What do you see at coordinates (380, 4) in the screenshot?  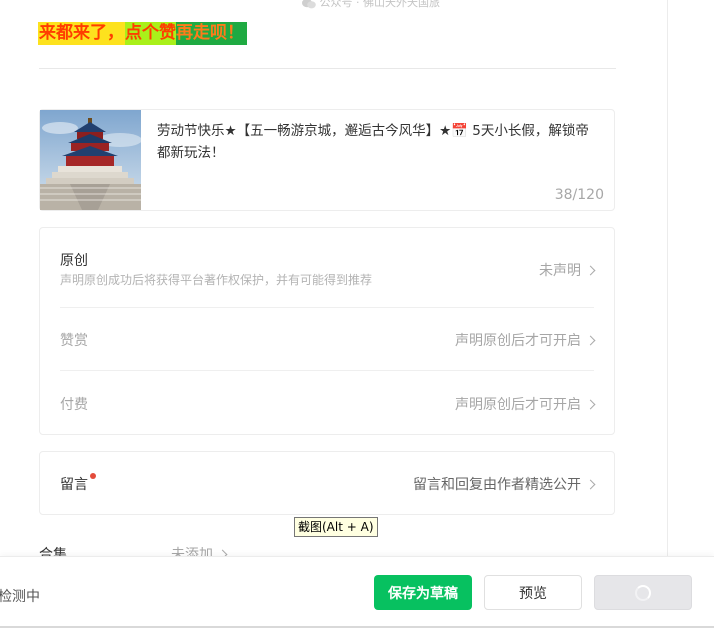 I see `account-note-text: 公众号 · 佛山天外天国旅` at bounding box center [380, 4].